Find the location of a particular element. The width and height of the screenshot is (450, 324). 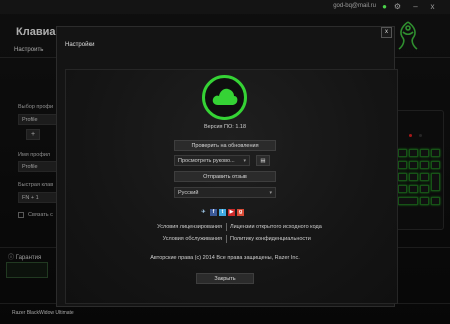

dialog-close-icon: x is located at coordinates (386, 32).